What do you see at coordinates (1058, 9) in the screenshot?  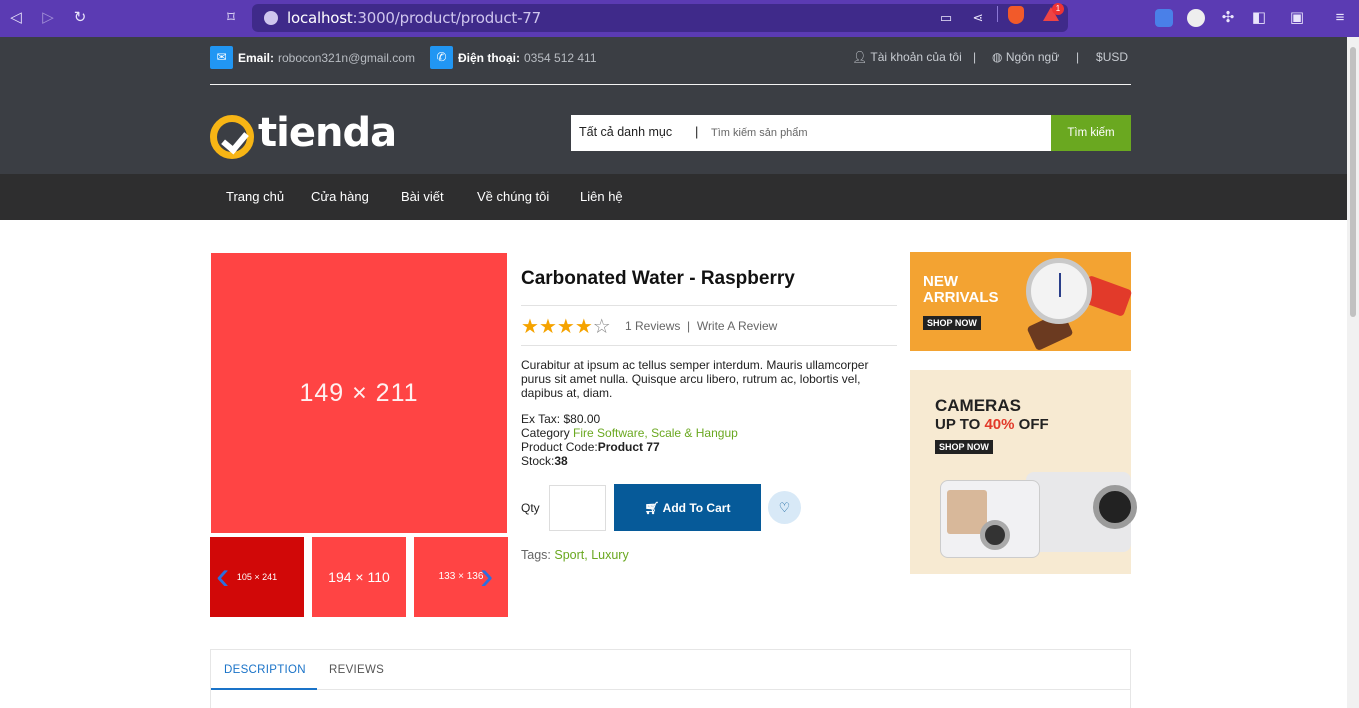 I see `rewards-badge: 1` at bounding box center [1058, 9].